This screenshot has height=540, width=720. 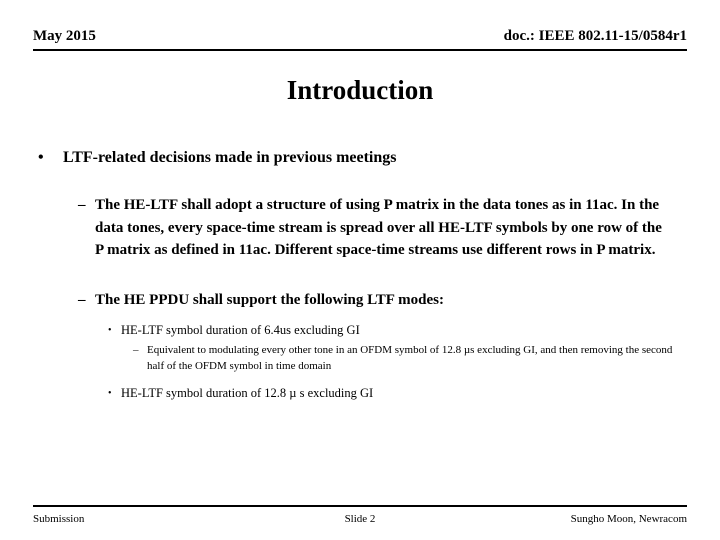 What do you see at coordinates (64, 36) in the screenshot?
I see `header-date: May 2015` at bounding box center [64, 36].